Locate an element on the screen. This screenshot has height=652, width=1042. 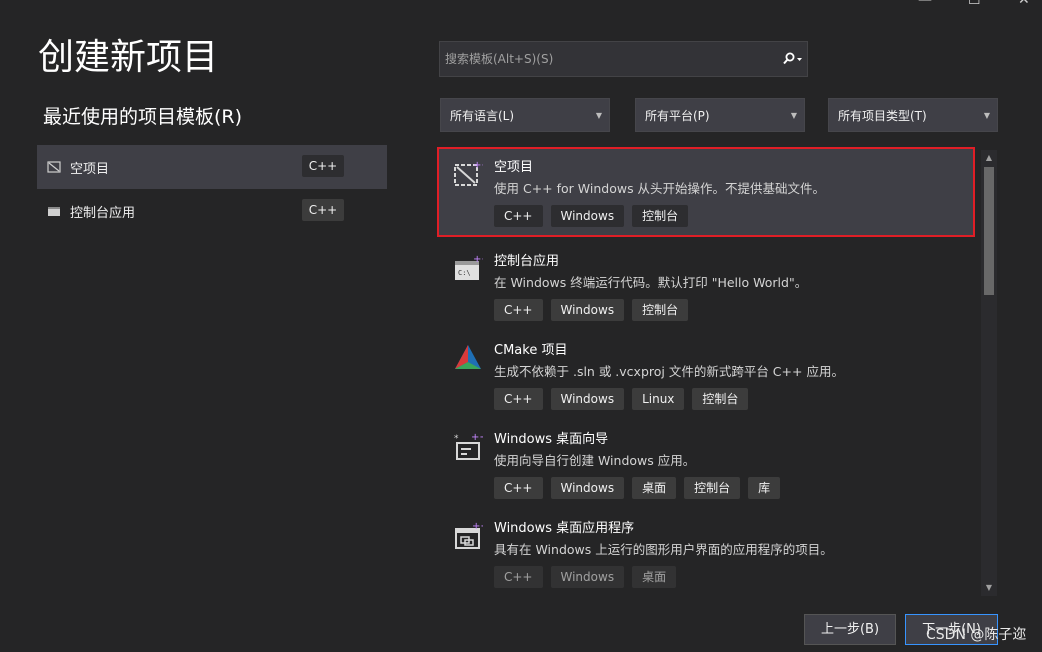
search-button is located at coordinates (792, 59).